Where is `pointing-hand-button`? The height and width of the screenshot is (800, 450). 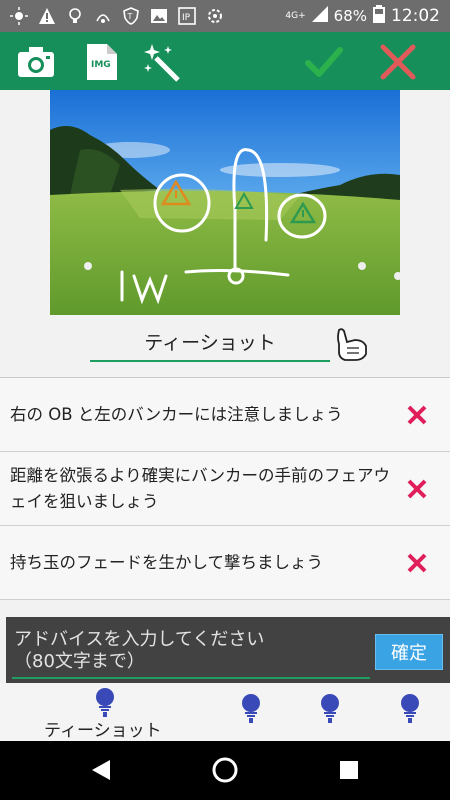
pointing-hand-button is located at coordinates (351, 344).